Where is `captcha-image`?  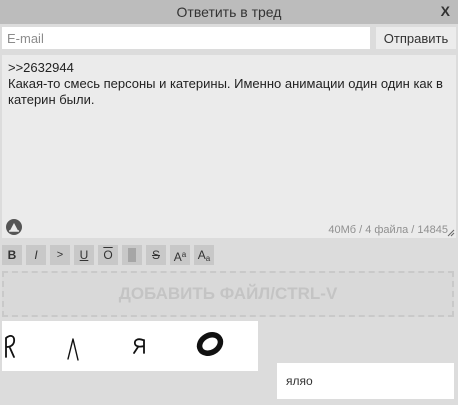 captcha-image is located at coordinates (130, 346).